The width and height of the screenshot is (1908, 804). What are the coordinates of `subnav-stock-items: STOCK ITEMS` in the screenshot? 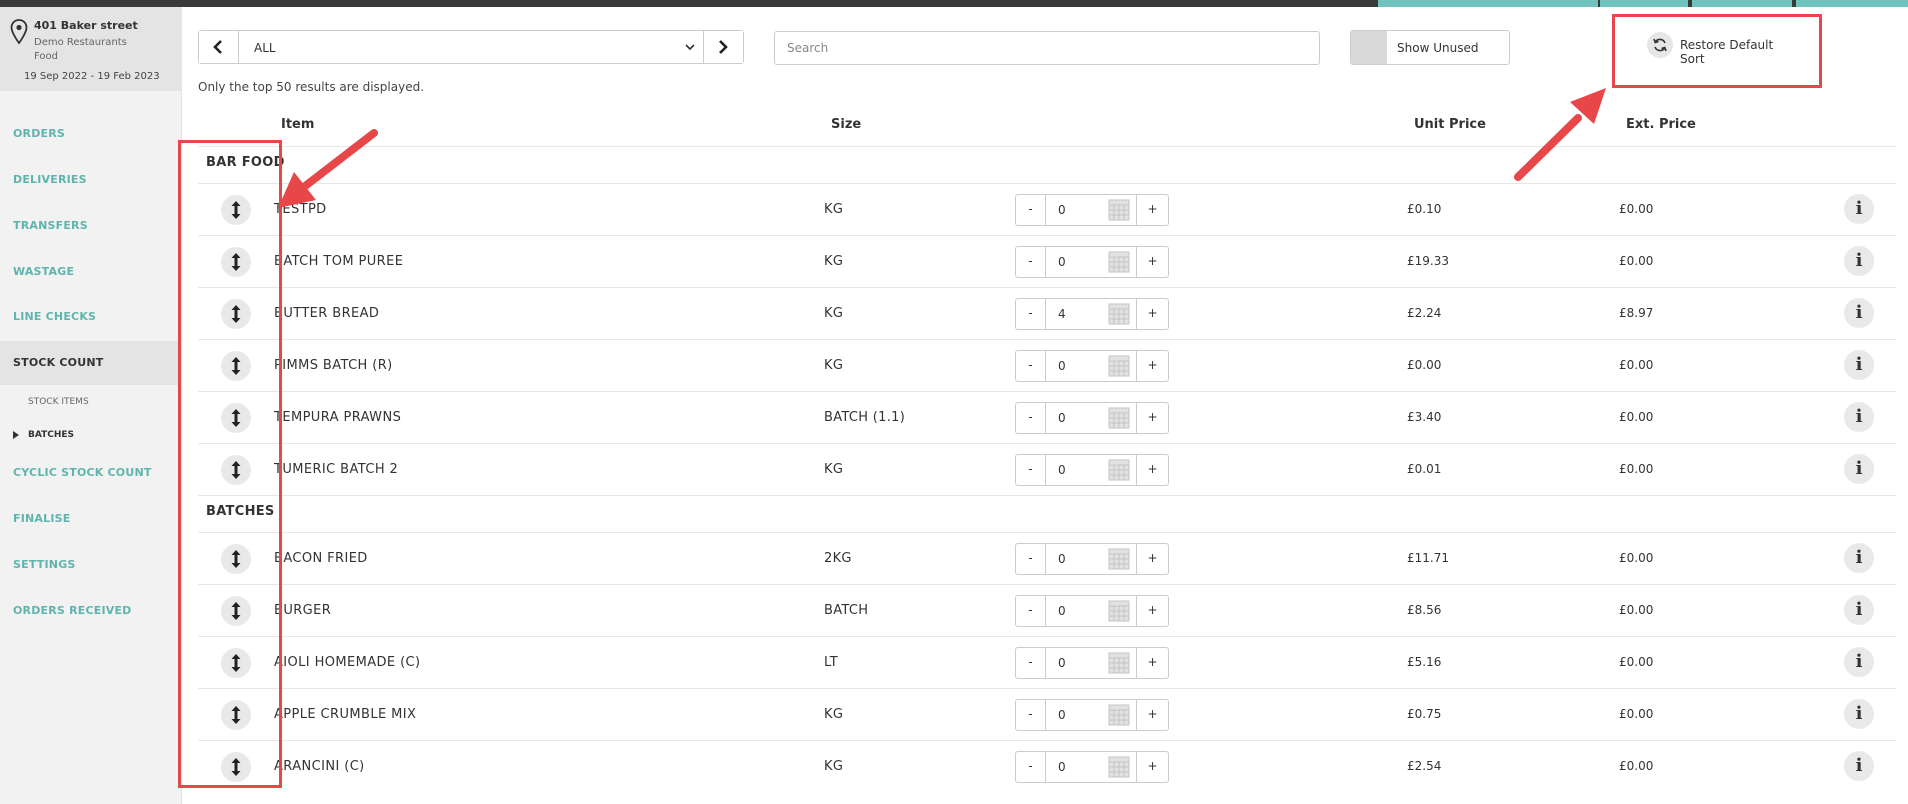 It's located at (91, 402).